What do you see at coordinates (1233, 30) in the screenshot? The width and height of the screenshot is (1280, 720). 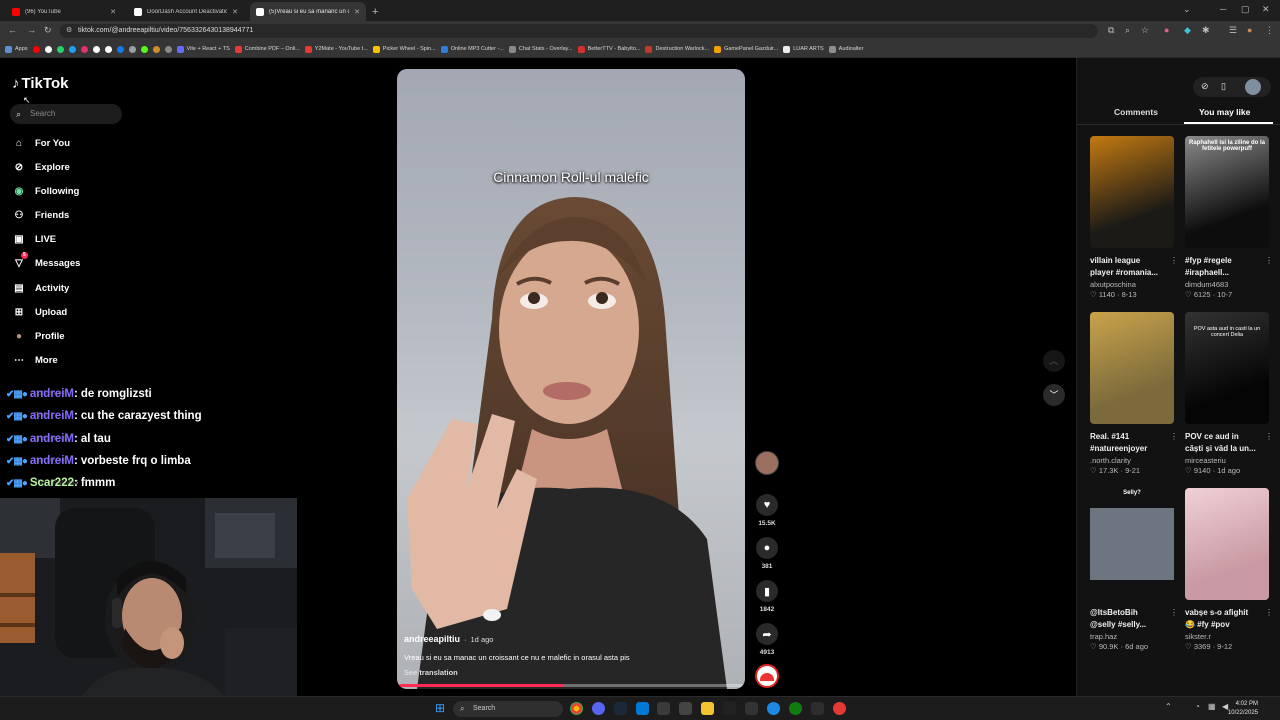 I see `sidepanel-icon: ☰` at bounding box center [1233, 30].